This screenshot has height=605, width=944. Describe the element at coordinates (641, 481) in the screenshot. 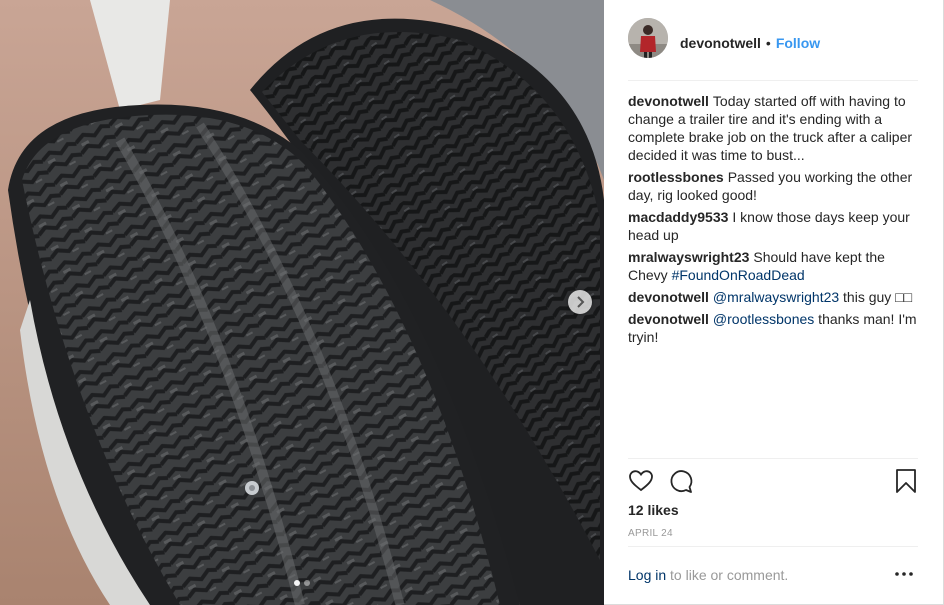

I see `heart-icon` at that location.